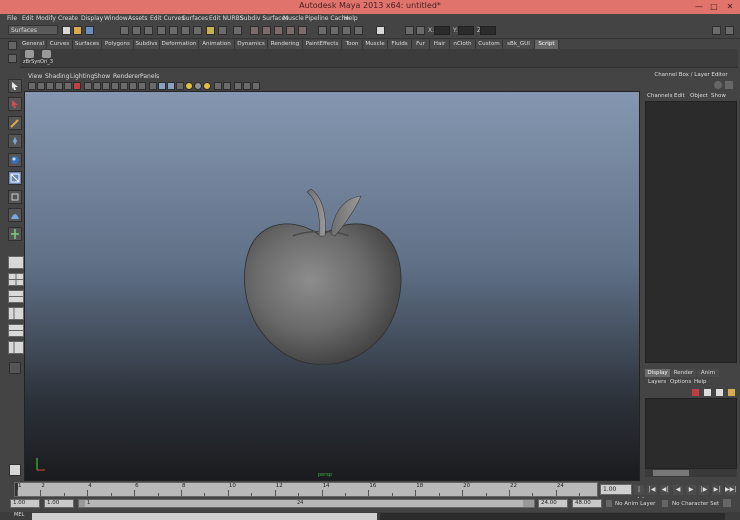 The width and height of the screenshot is (740, 520). I want to click on z-field, so click(488, 30).